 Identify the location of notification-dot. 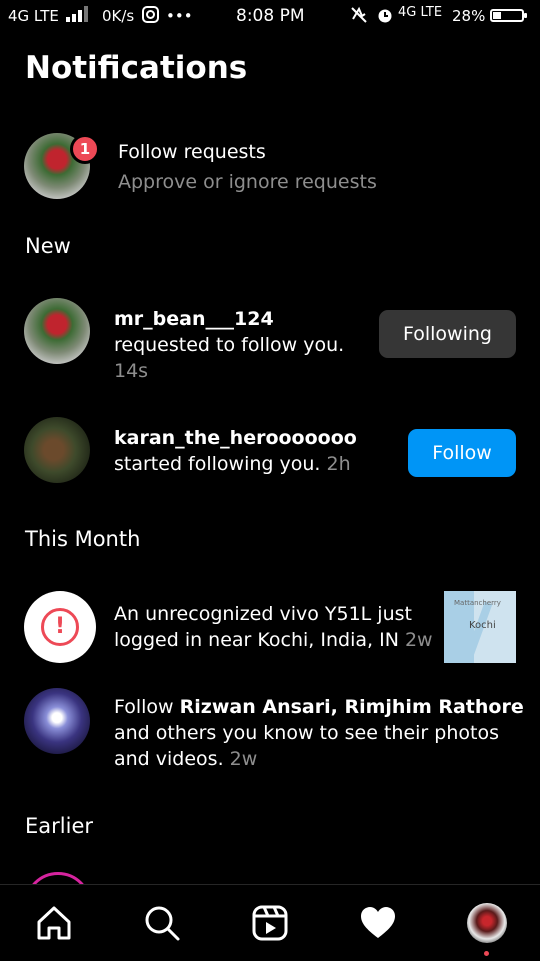
(486, 953).